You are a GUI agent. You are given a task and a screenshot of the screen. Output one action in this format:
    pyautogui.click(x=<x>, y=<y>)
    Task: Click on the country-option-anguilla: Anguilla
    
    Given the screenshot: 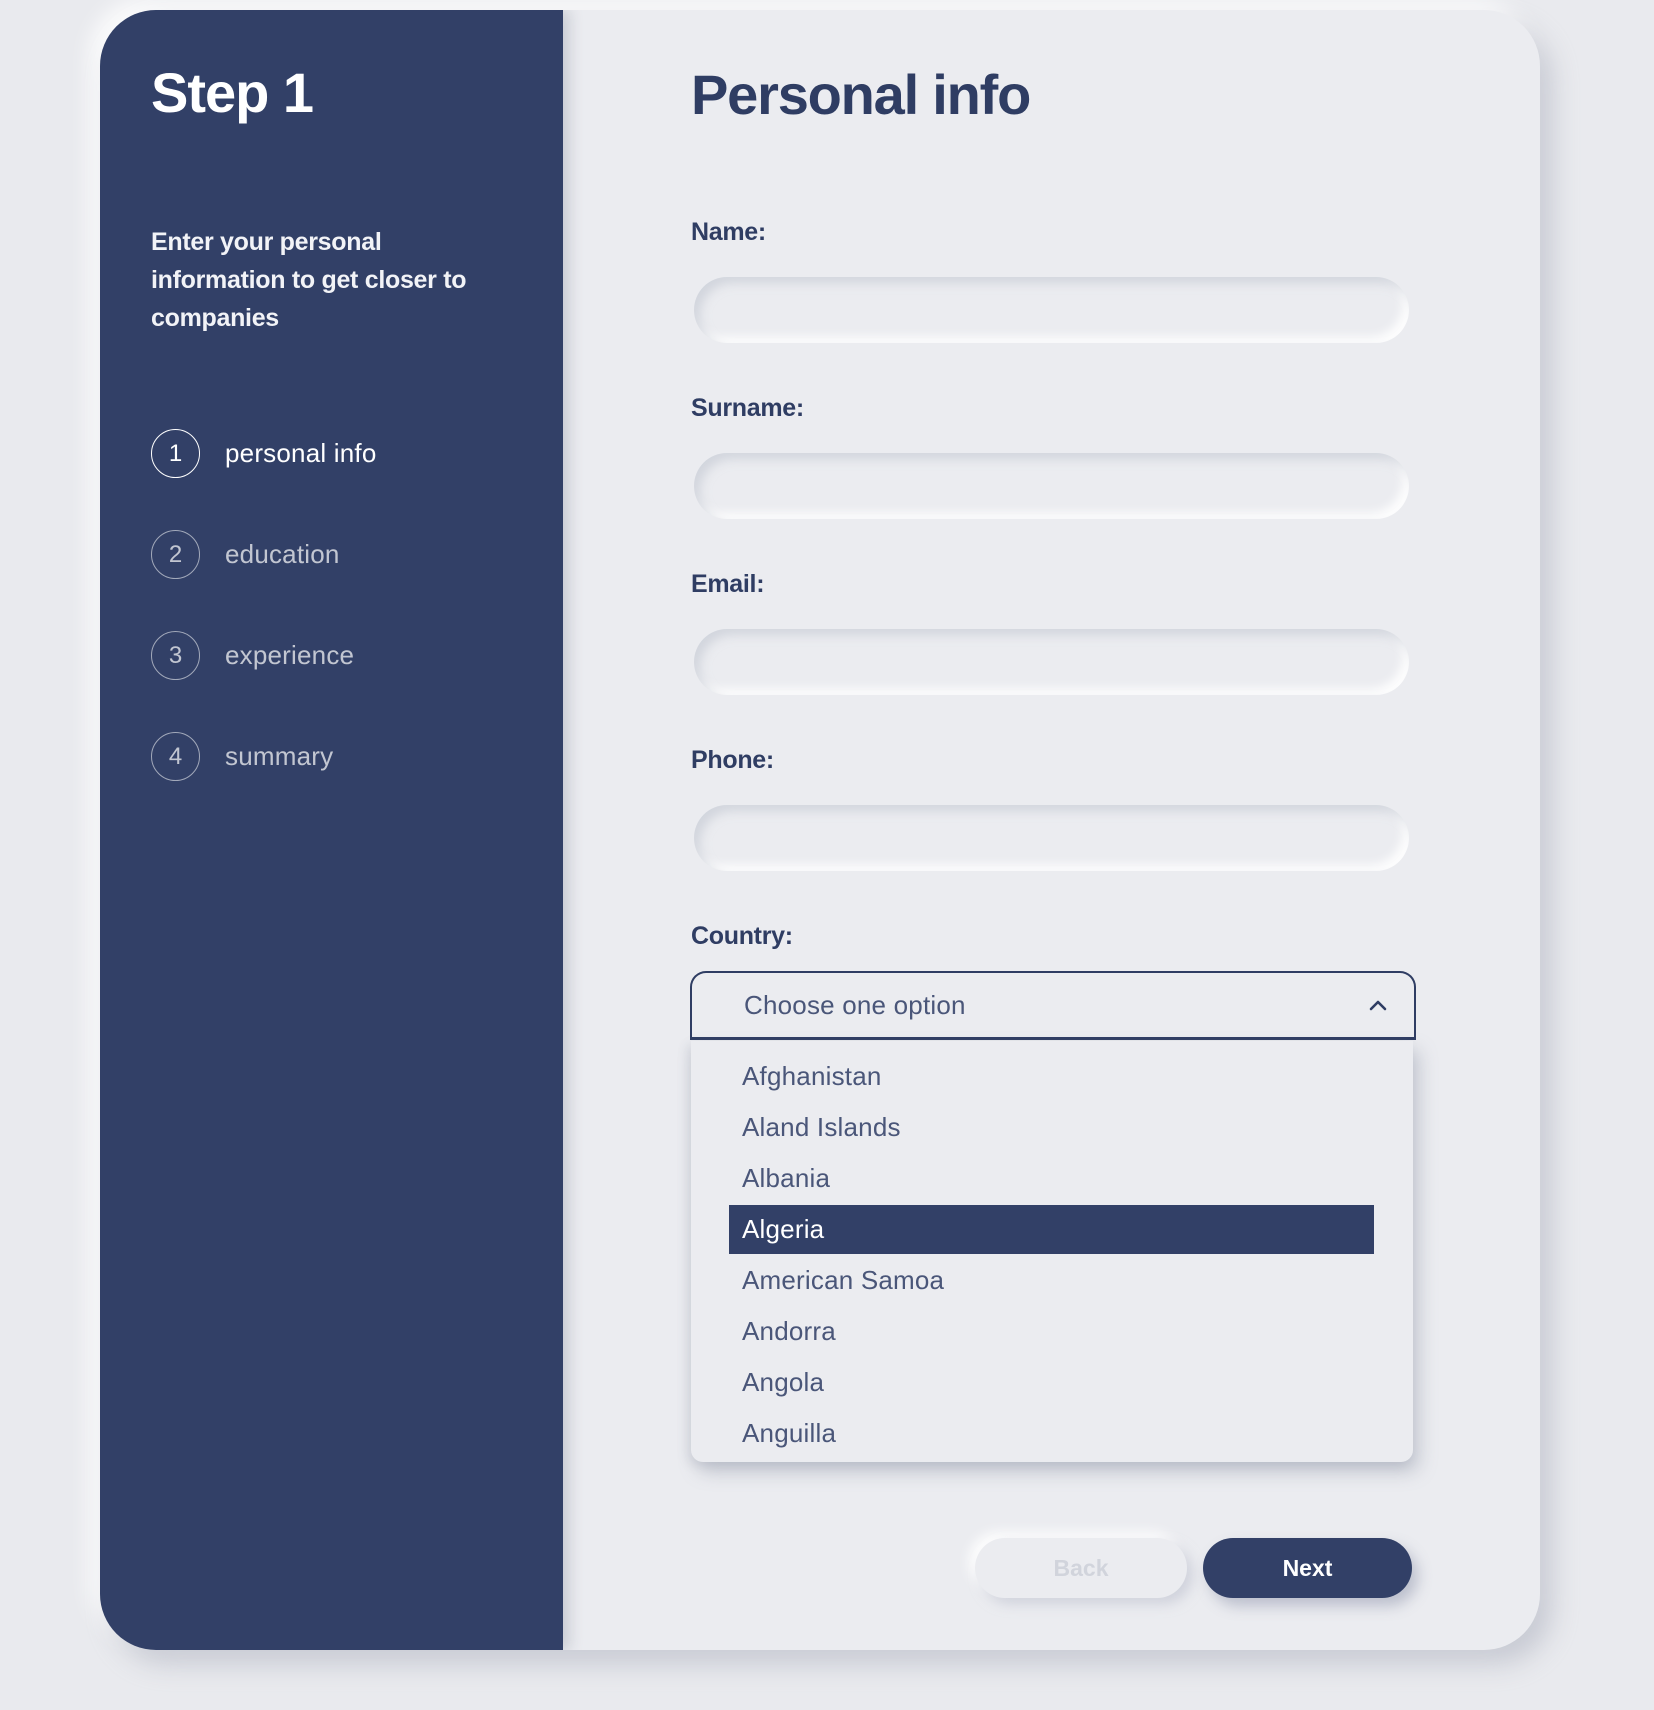 What is the action you would take?
    pyautogui.click(x=1051, y=1433)
    